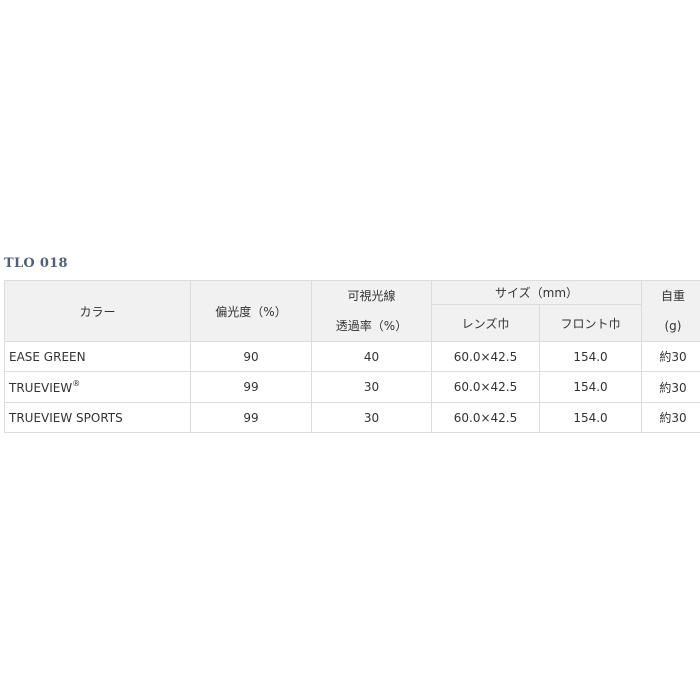 The height and width of the screenshot is (700, 700). What do you see at coordinates (251, 356) in the screenshot?
I see `cell-polarization: 90` at bounding box center [251, 356].